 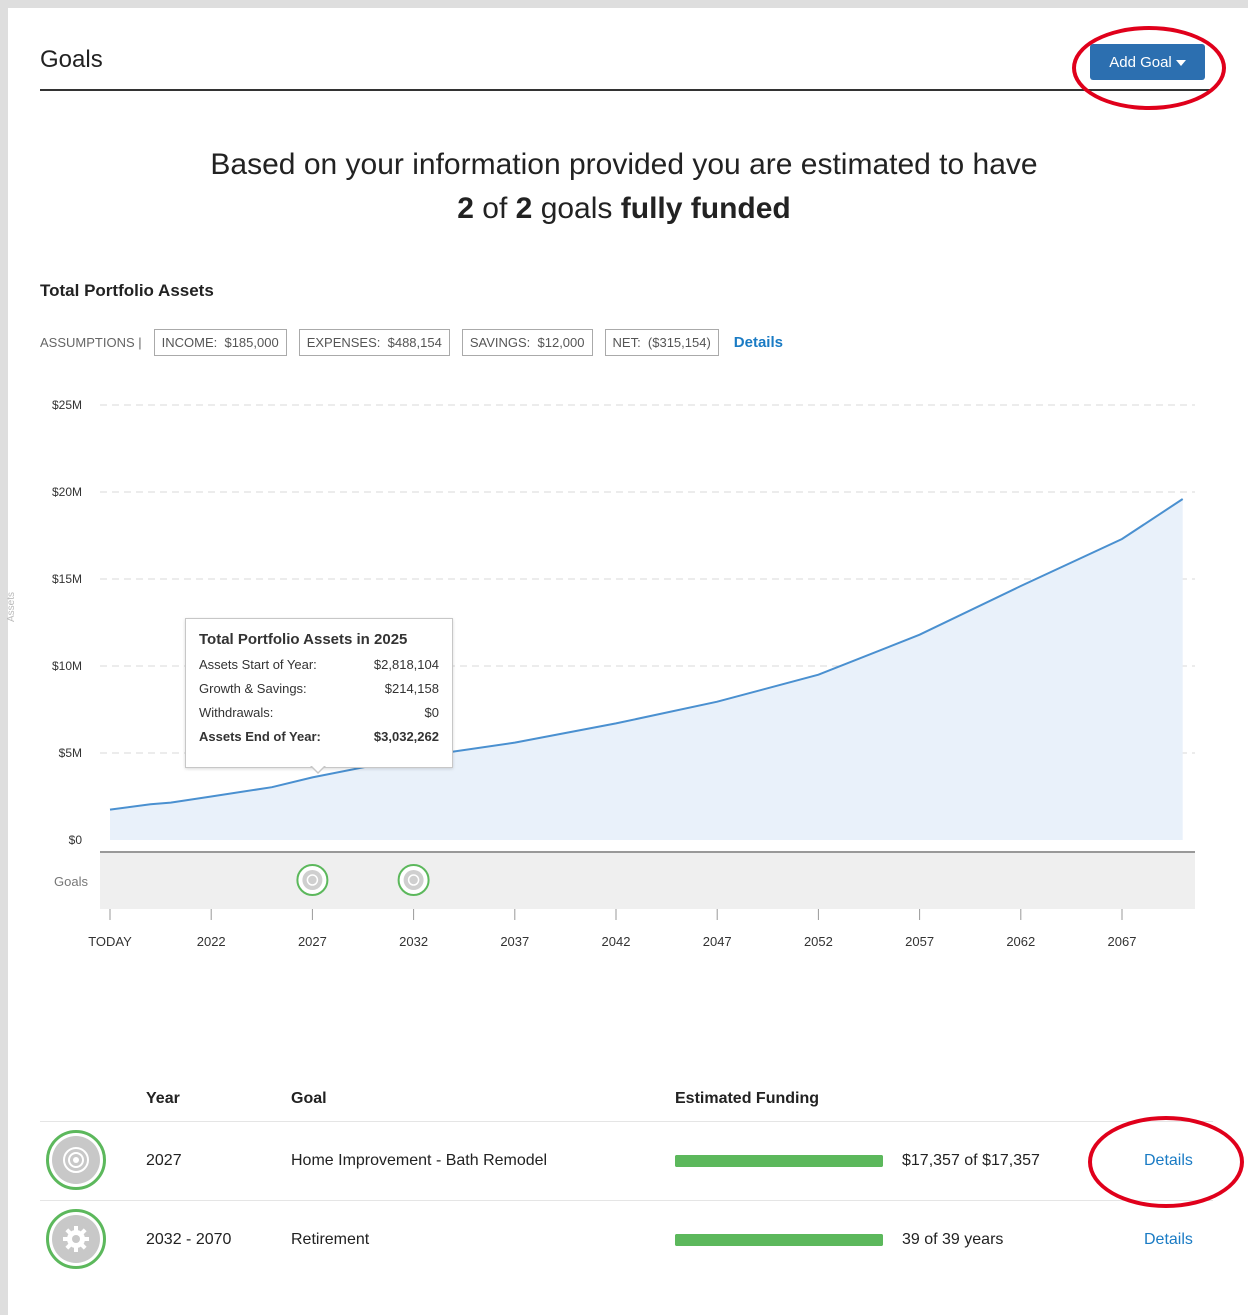 What do you see at coordinates (76, 1239) in the screenshot?
I see `gear-icon` at bounding box center [76, 1239].